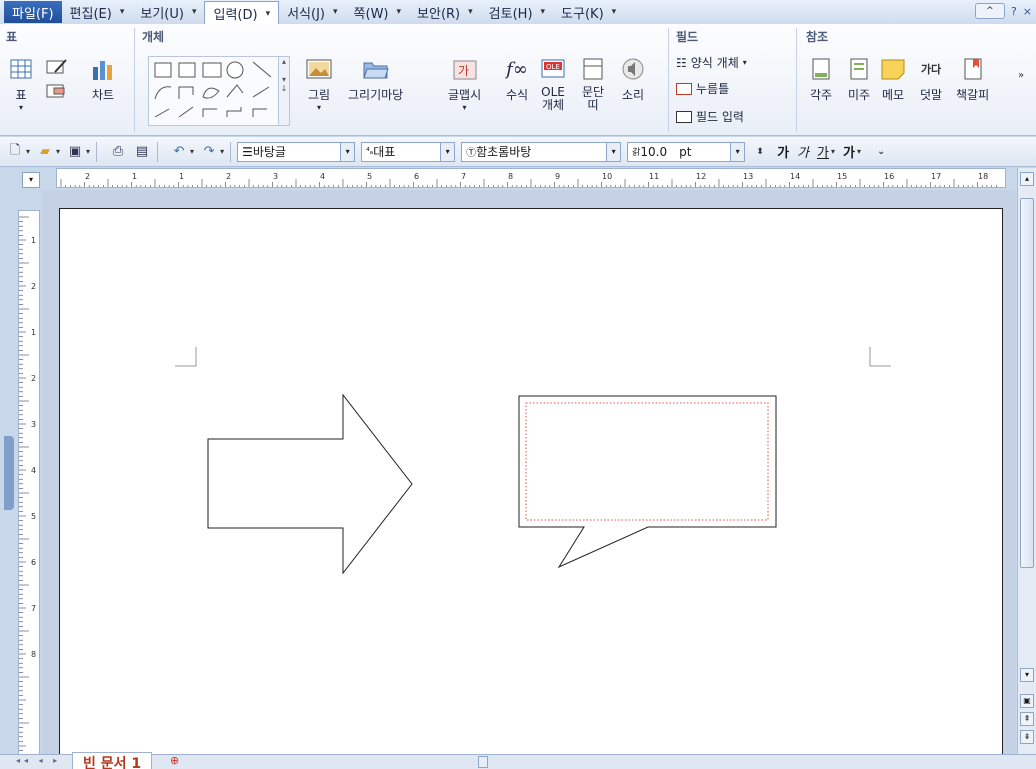 The height and width of the screenshot is (769, 1036). Describe the element at coordinates (209, 152) in the screenshot. I see `redo-icon: ↷` at that location.